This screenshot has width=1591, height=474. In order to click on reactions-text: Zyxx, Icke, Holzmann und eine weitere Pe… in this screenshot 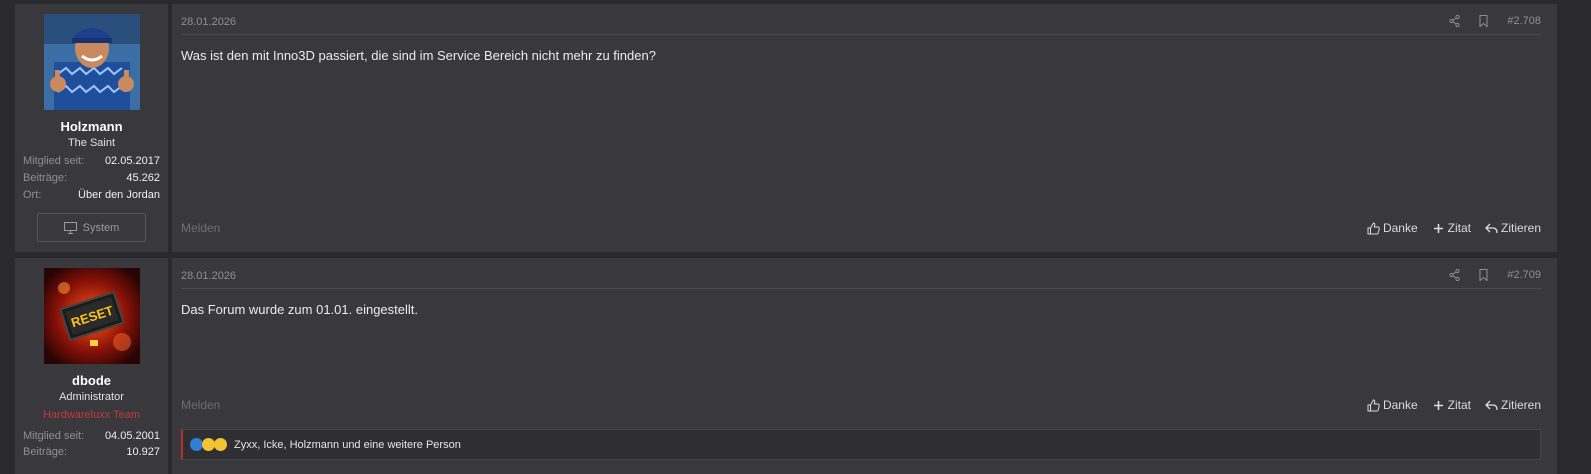, I will do `click(347, 445)`.